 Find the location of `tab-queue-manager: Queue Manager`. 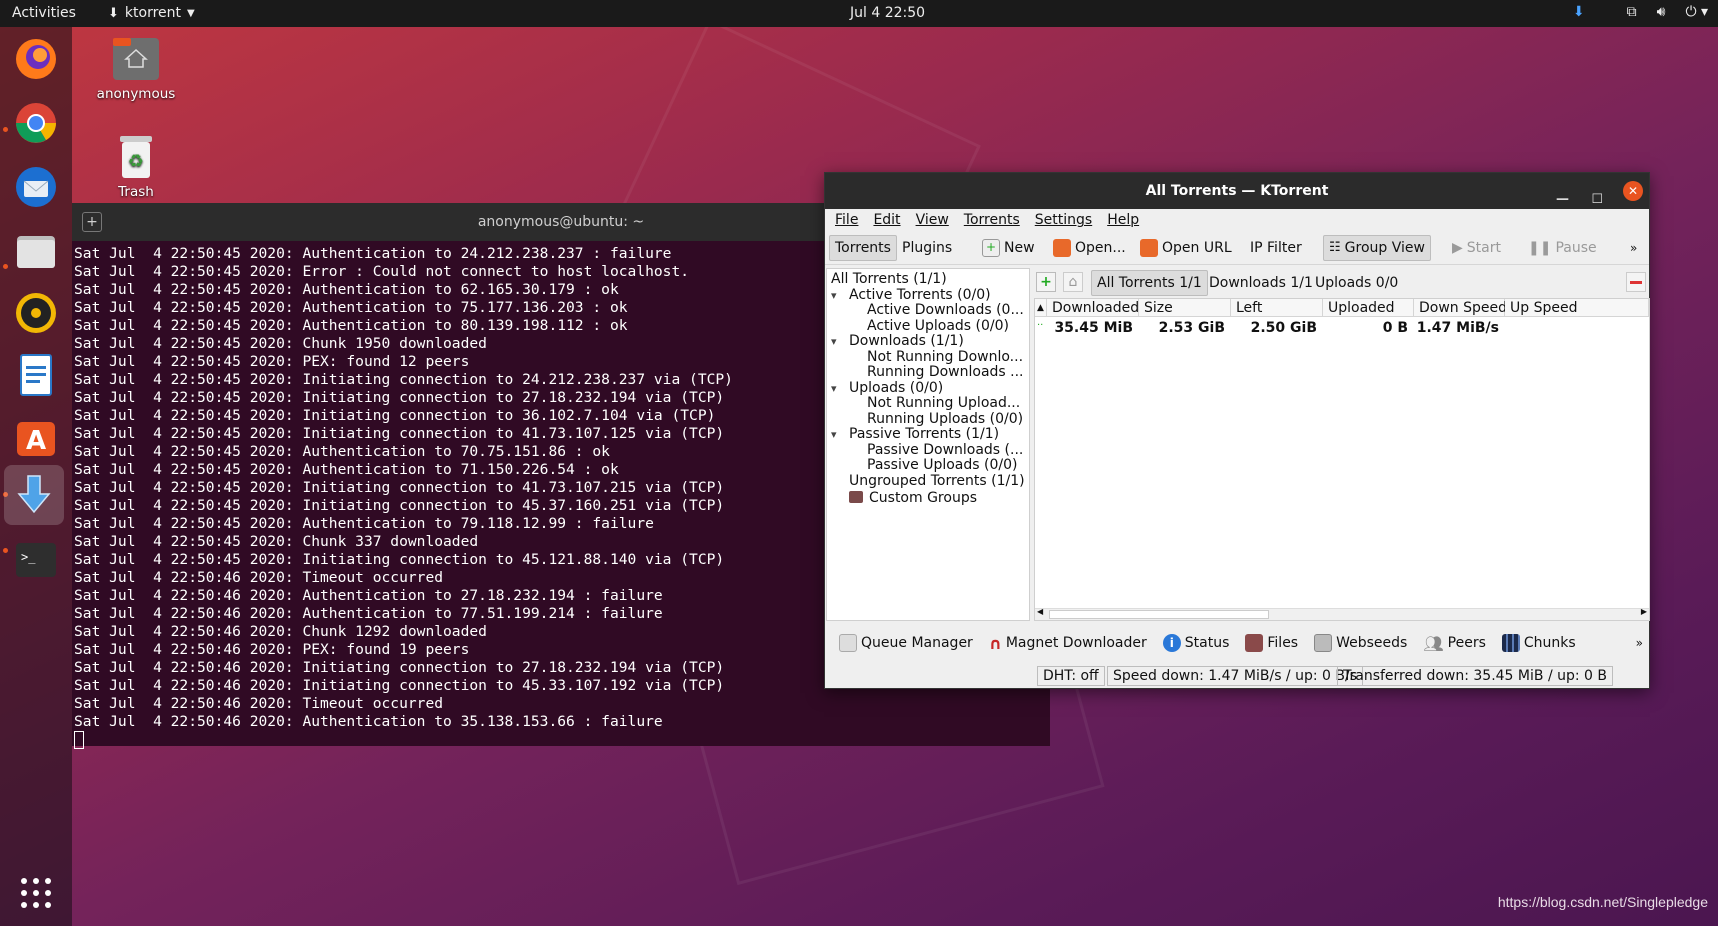

tab-queue-manager: Queue Manager is located at coordinates (906, 643).